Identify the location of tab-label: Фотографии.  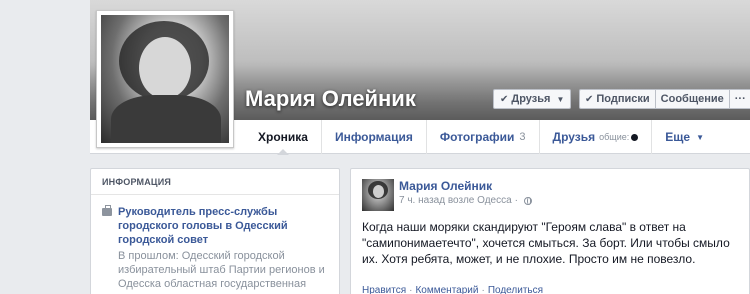
(477, 137).